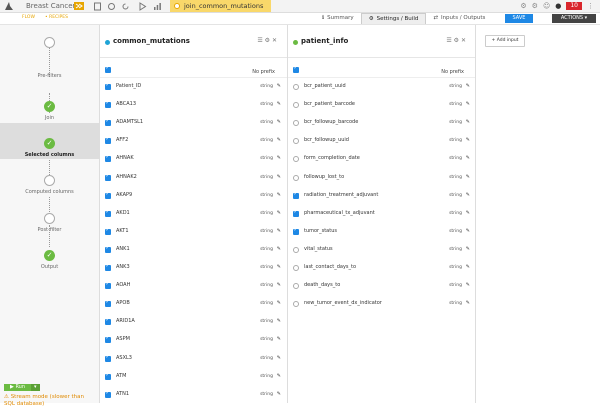 The width and height of the screenshot is (600, 408). I want to click on flow-link: FLOW, so click(28, 18).